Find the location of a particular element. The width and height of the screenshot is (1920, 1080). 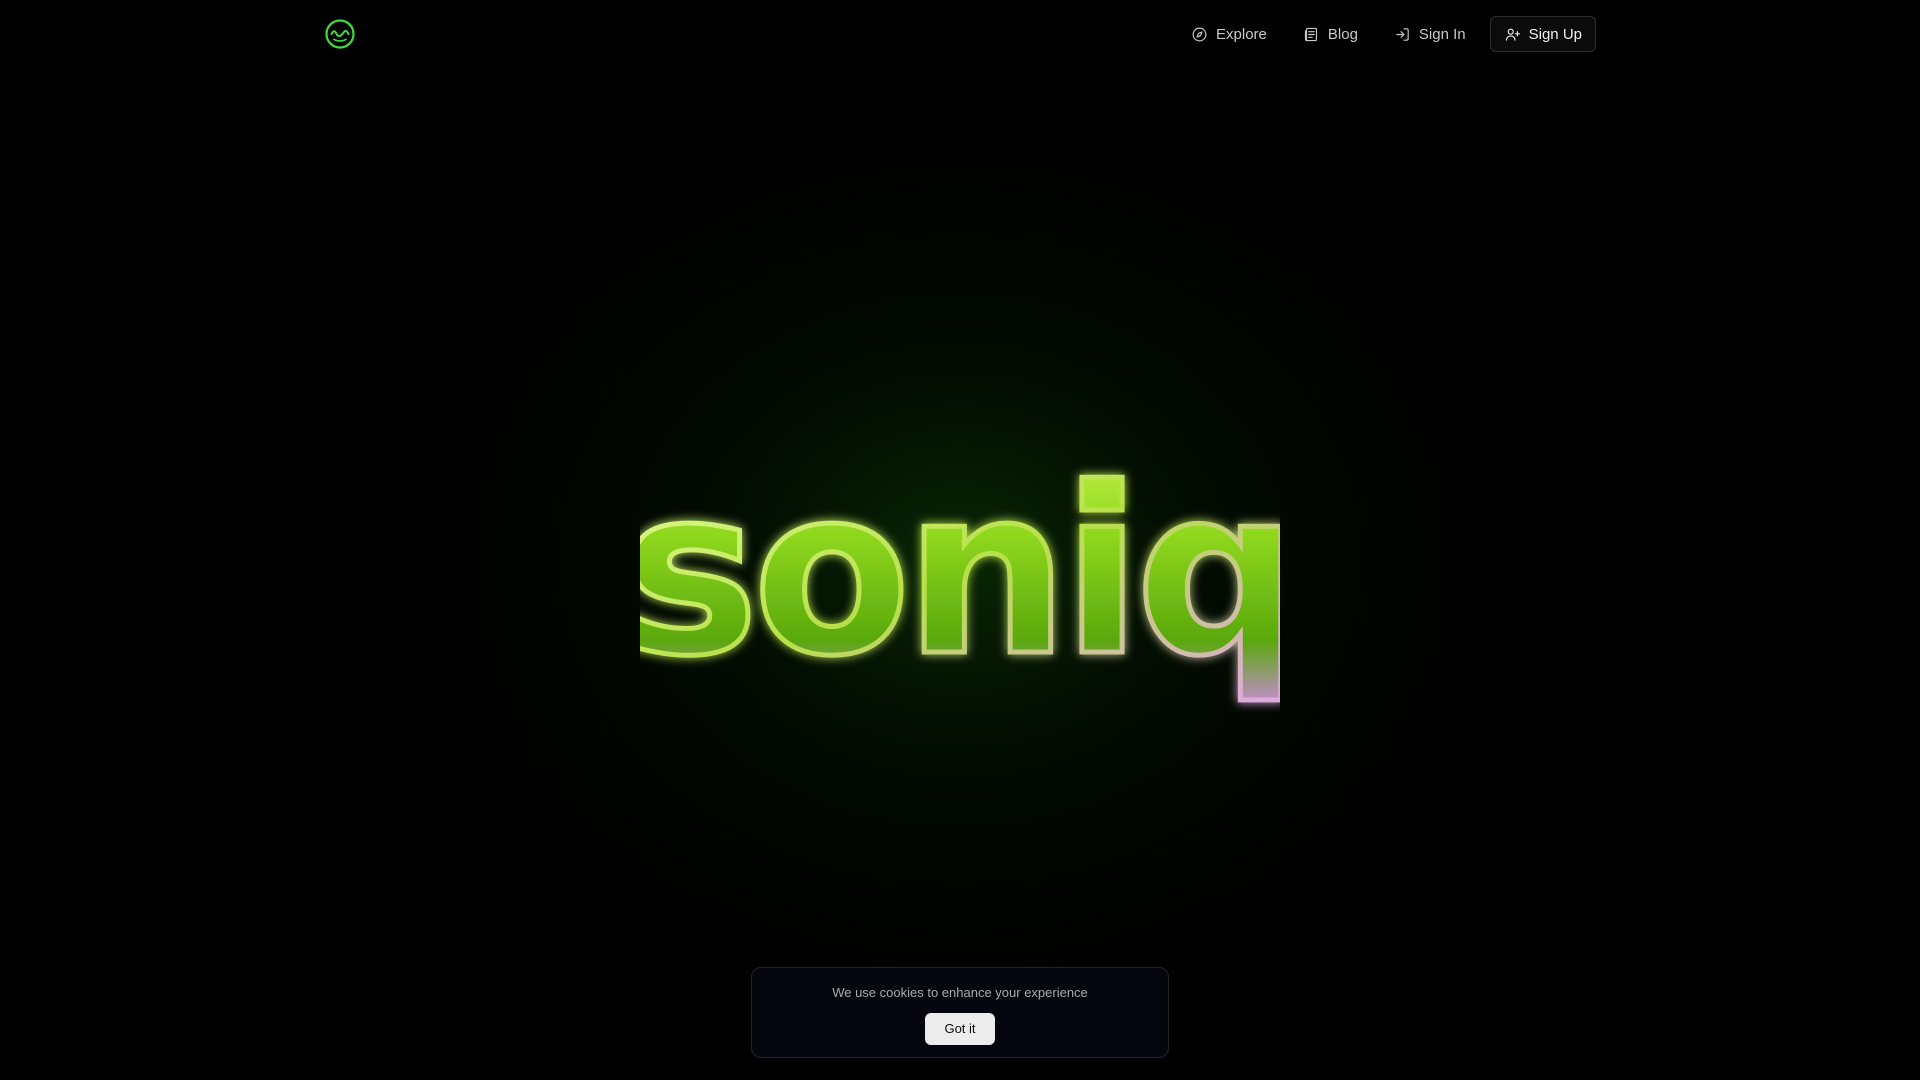

top-navbar: Explore Blog Sign In Sign Up is located at coordinates (960, 34).